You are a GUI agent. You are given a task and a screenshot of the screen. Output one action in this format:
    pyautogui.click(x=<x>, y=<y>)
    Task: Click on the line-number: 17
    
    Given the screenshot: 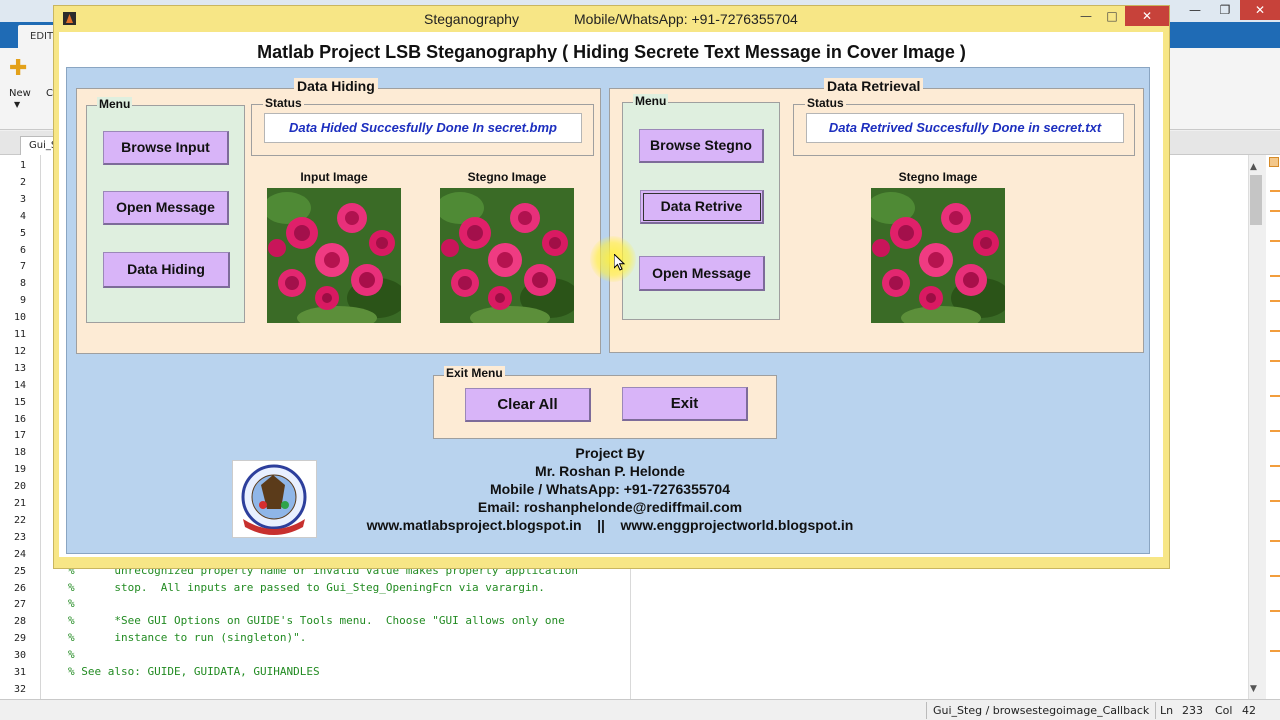 What is the action you would take?
    pyautogui.click(x=19, y=436)
    